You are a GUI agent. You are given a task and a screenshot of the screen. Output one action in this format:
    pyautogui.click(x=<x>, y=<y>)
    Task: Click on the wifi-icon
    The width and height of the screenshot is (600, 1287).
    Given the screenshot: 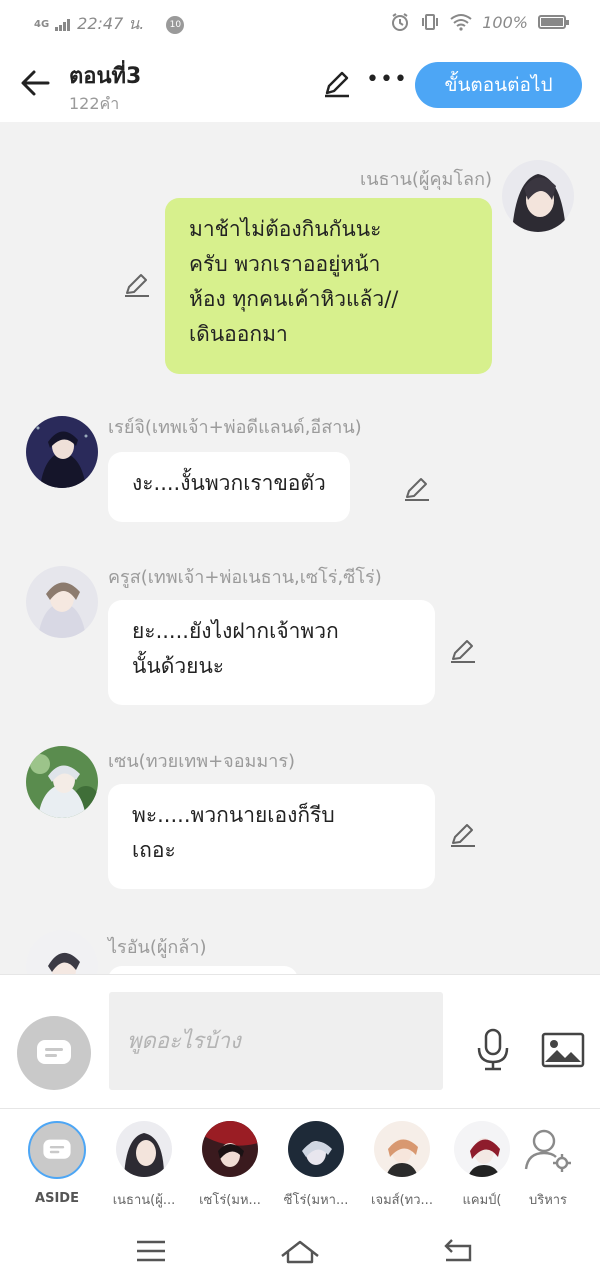 What is the action you would take?
    pyautogui.click(x=461, y=22)
    